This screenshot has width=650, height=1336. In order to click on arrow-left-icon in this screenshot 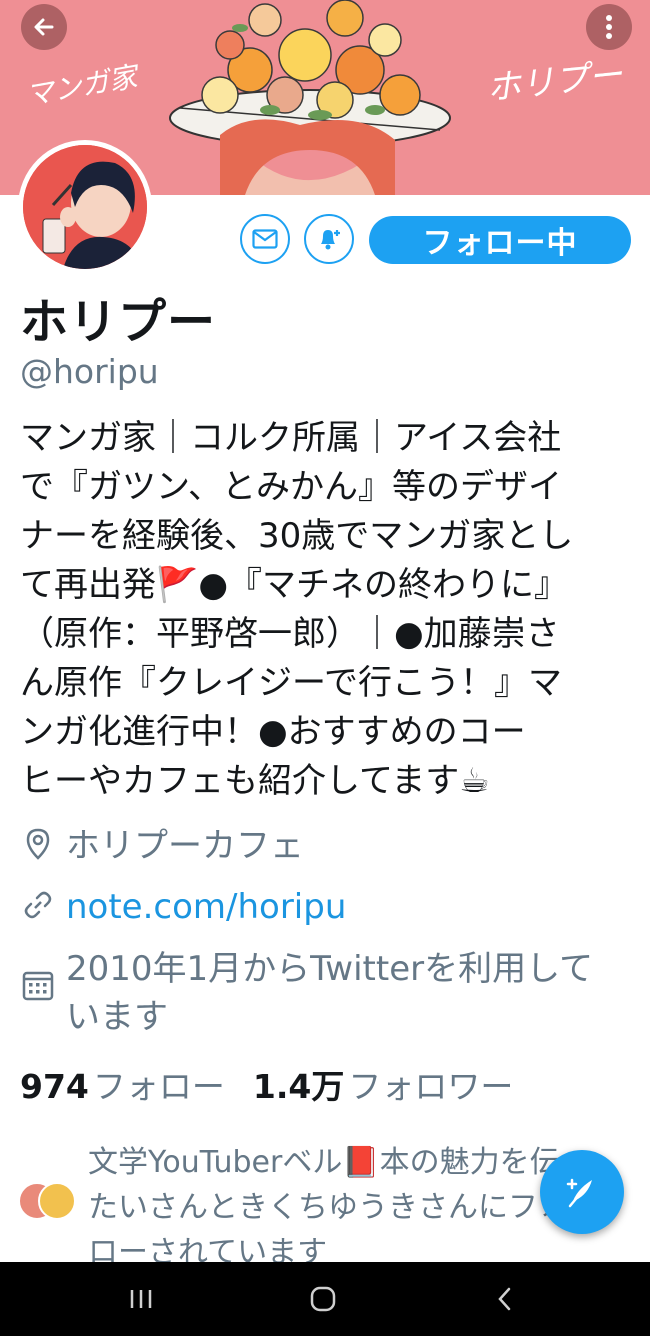, I will do `click(44, 27)`.